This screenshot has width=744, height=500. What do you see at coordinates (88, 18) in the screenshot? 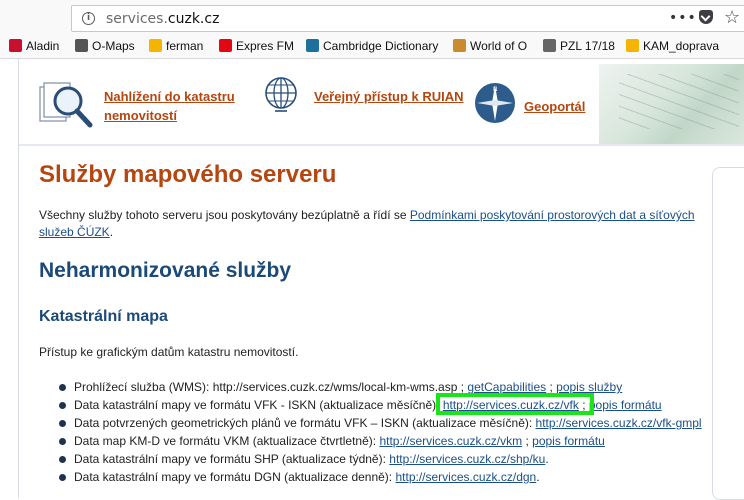
I see `info-icon: i` at bounding box center [88, 18].